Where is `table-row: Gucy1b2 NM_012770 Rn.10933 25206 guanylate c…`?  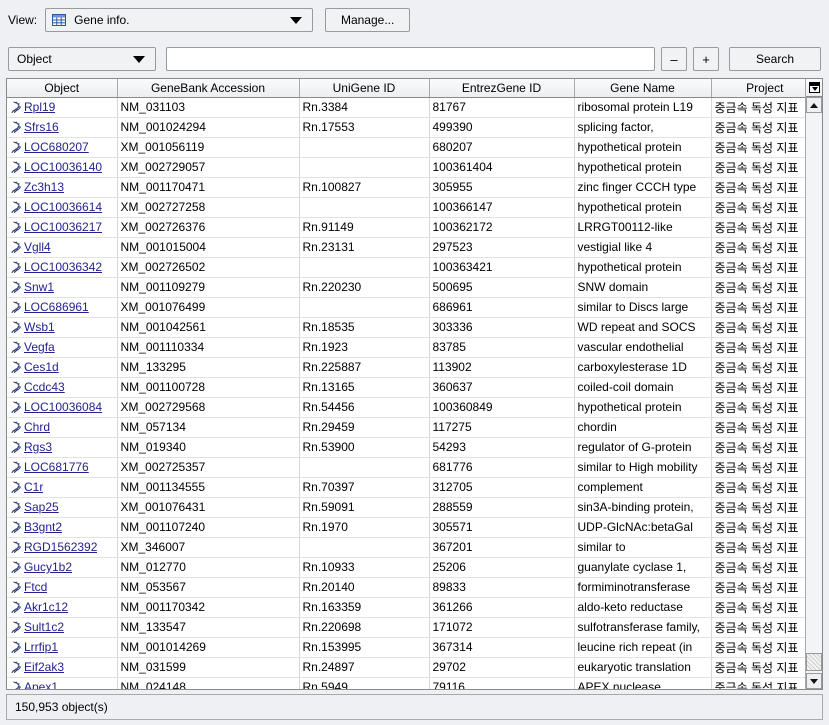 table-row: Gucy1b2 NM_012770 Rn.10933 25206 guanylate c… is located at coordinates (406, 567).